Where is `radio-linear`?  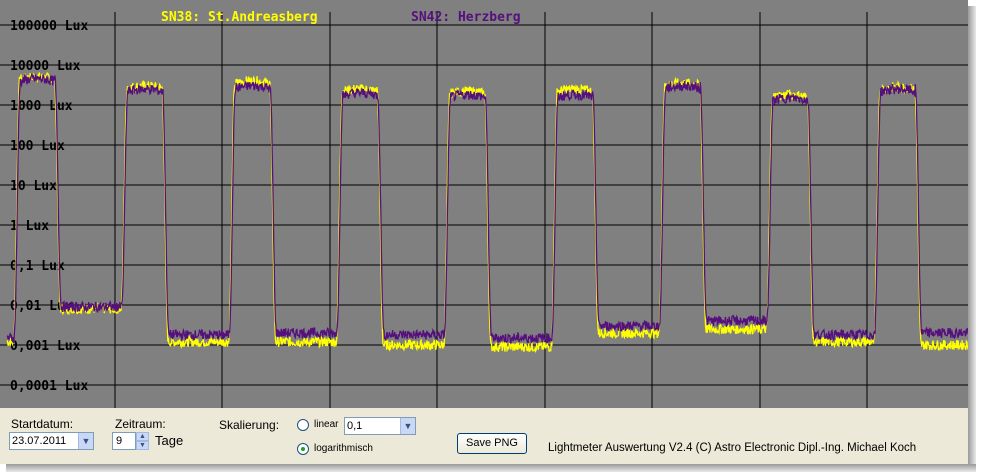
radio-linear is located at coordinates (303, 425).